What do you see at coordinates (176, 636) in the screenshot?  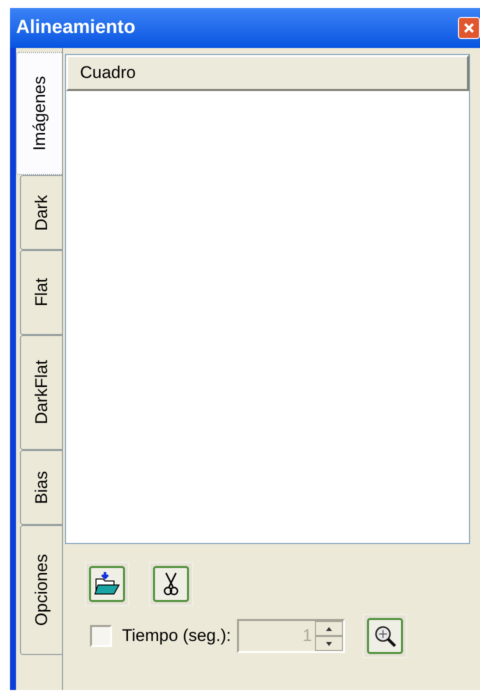 I see `timer-label: Tiempo (seg.):` at bounding box center [176, 636].